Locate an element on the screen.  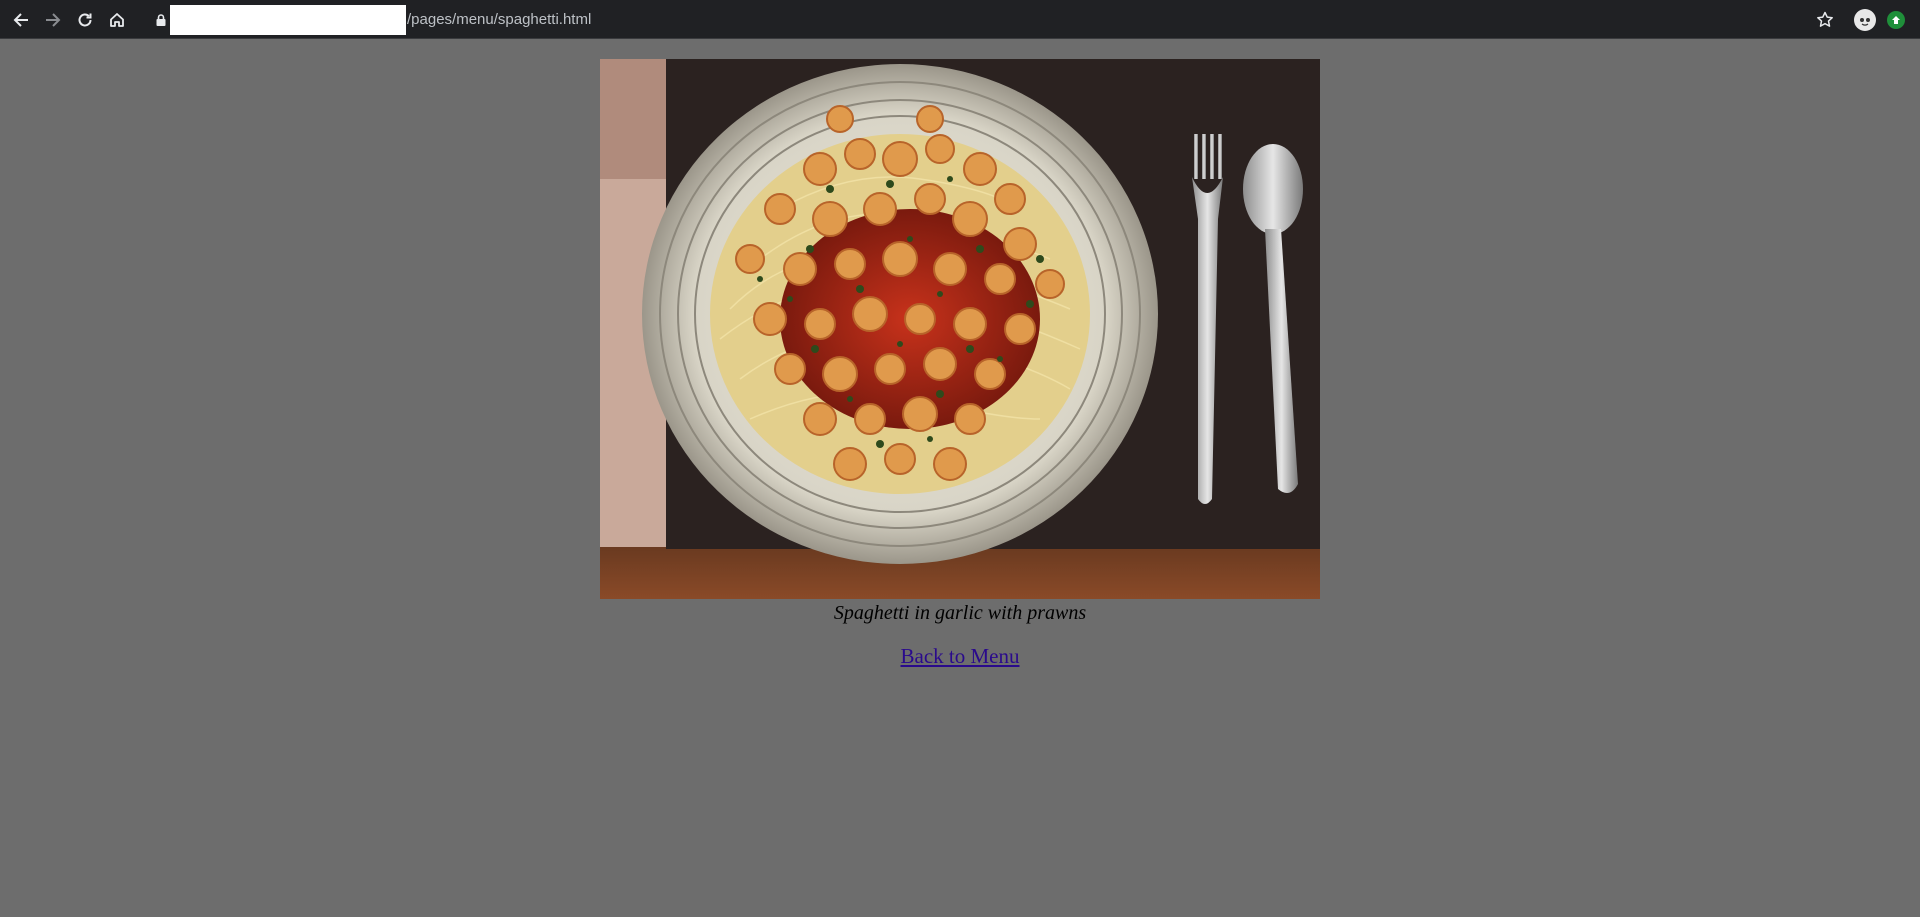
forward-icon is located at coordinates (53, 20).